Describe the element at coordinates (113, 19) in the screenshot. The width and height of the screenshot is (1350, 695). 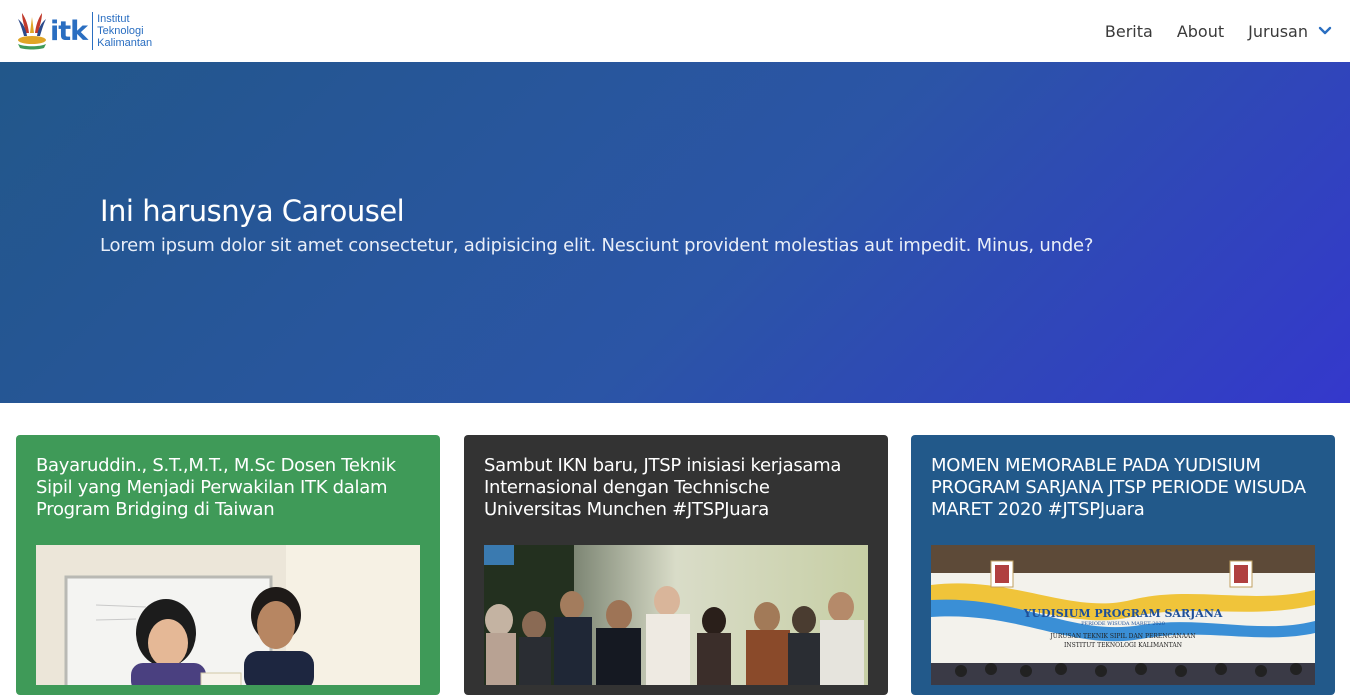
I see `brand-line-1: Institut` at that location.